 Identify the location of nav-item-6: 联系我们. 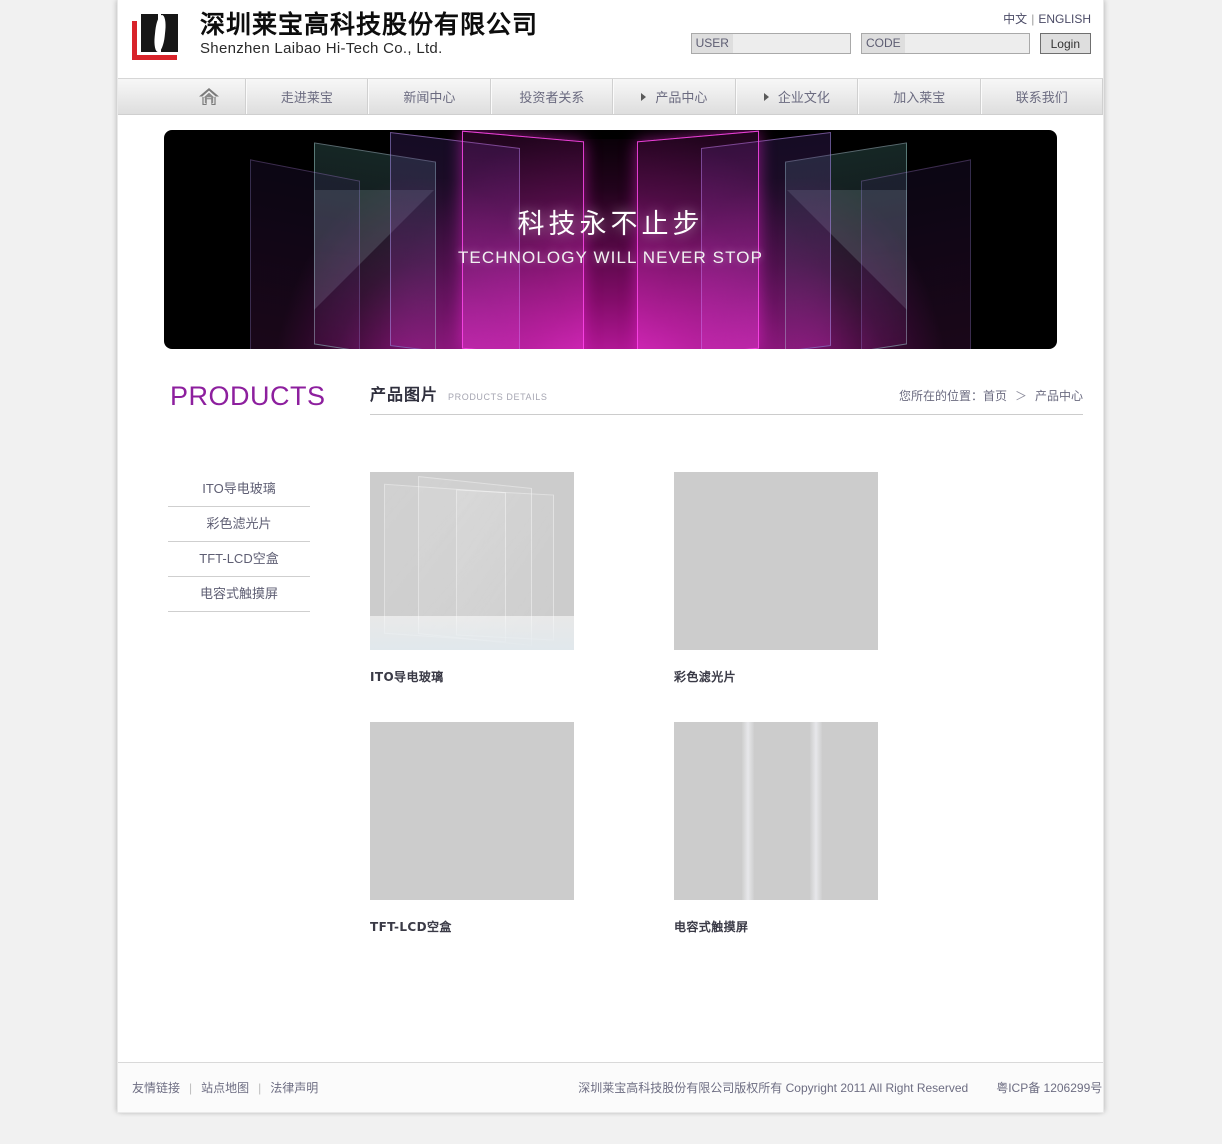
(1042, 96).